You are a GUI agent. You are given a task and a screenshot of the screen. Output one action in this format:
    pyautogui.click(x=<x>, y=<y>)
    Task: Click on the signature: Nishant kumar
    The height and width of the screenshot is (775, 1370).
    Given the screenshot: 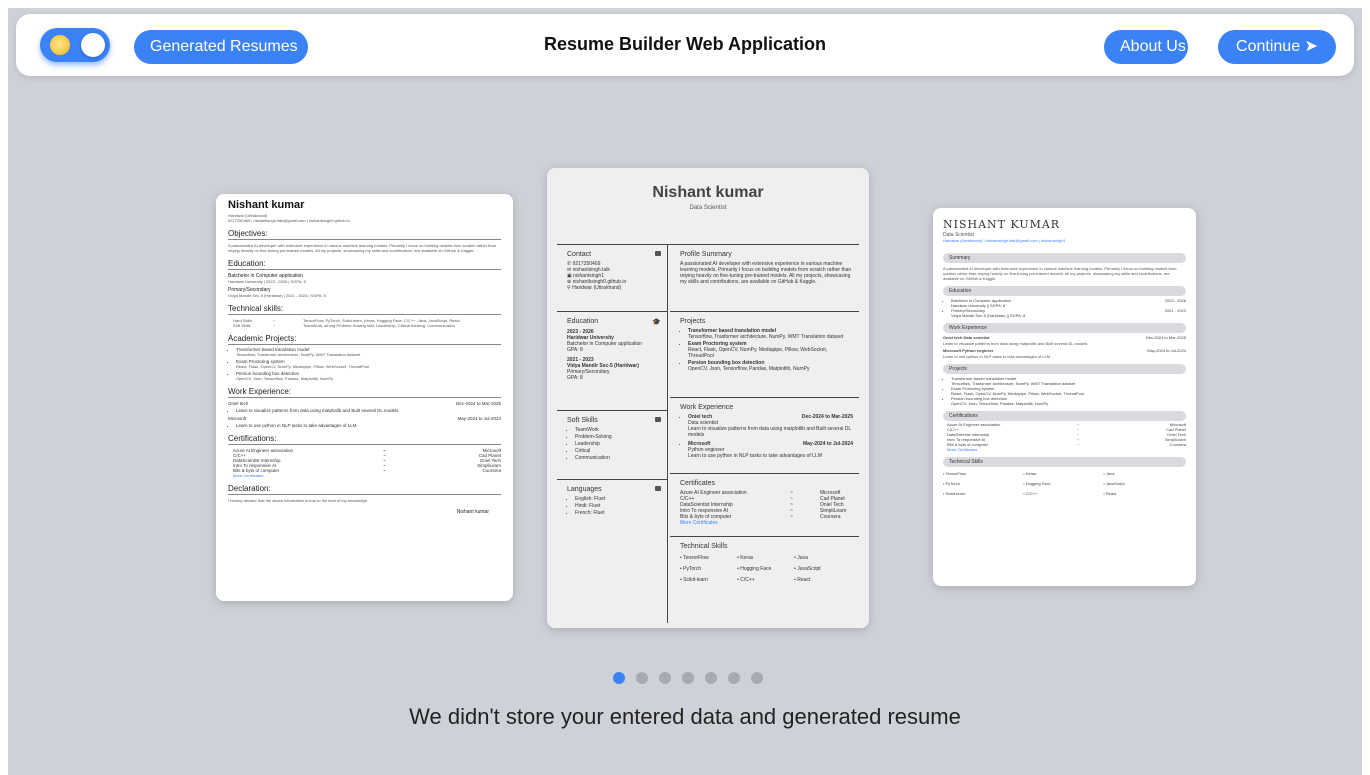 What is the action you would take?
    pyautogui.click(x=472, y=512)
    